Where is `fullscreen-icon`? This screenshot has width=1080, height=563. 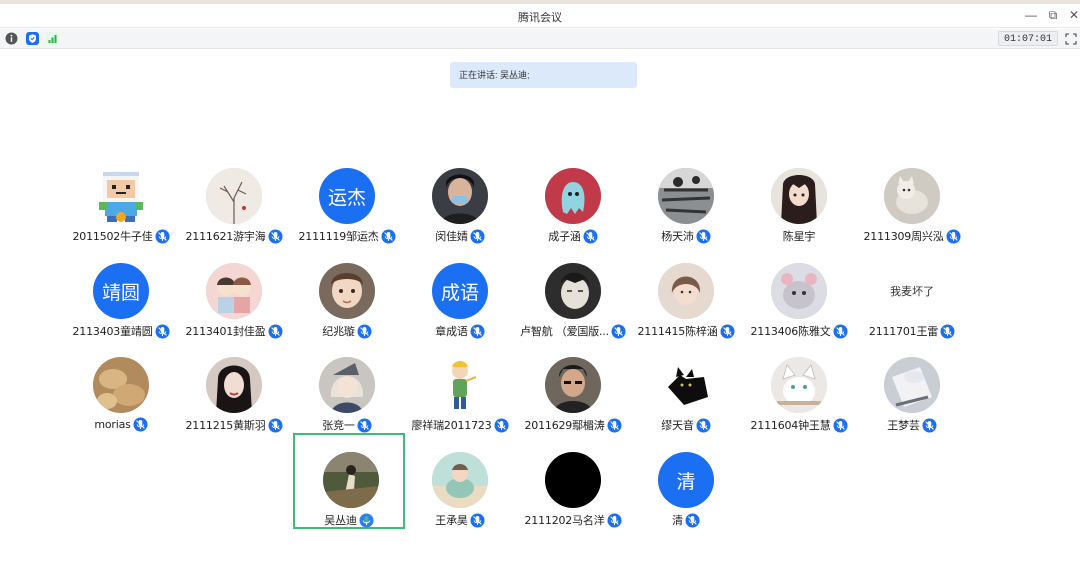
fullscreen-icon is located at coordinates (1071, 38).